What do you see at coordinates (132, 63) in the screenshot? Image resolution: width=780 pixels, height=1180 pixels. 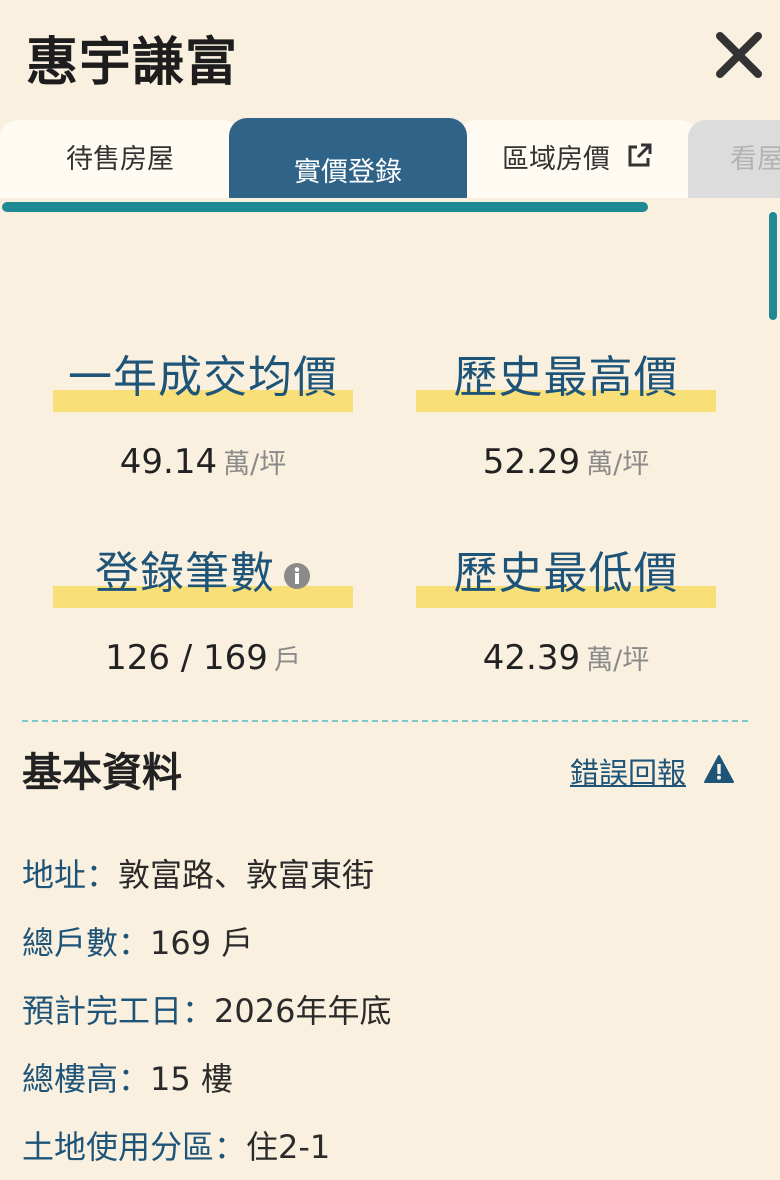 I see `page-title: 惠宇謙富` at bounding box center [132, 63].